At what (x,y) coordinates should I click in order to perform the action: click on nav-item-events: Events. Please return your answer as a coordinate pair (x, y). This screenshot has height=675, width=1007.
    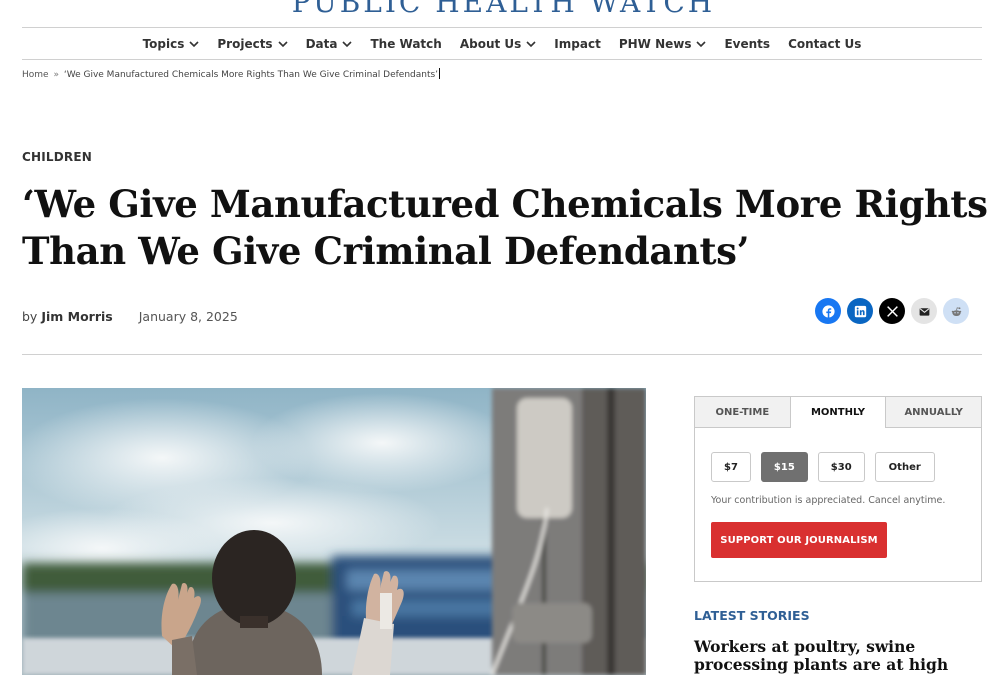
    Looking at the image, I should click on (747, 44).